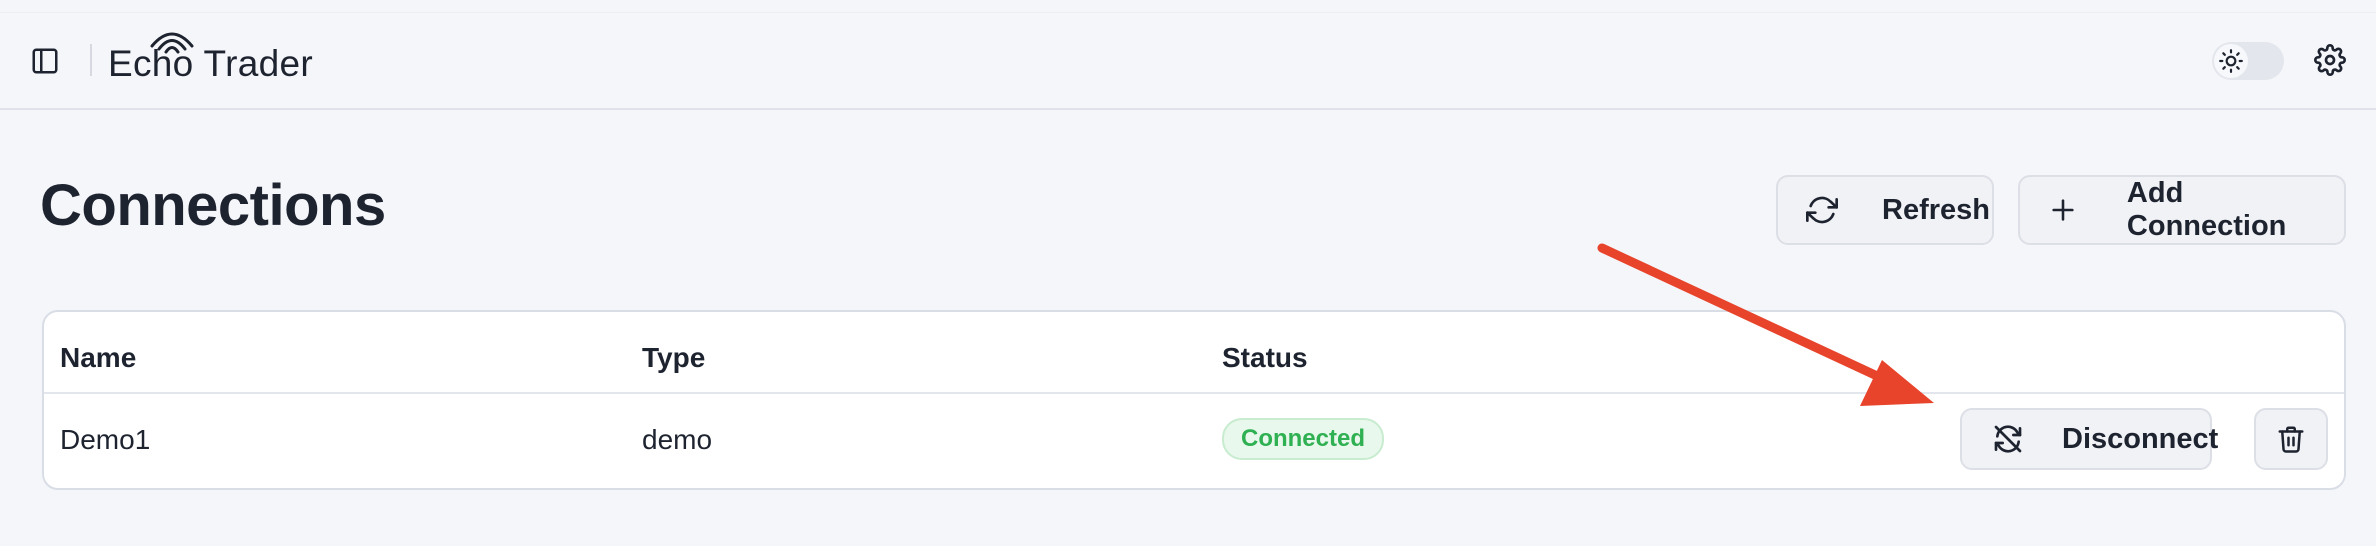 The image size is (2376, 546). What do you see at coordinates (1188, 12) in the screenshot?
I see `top-edge-line` at bounding box center [1188, 12].